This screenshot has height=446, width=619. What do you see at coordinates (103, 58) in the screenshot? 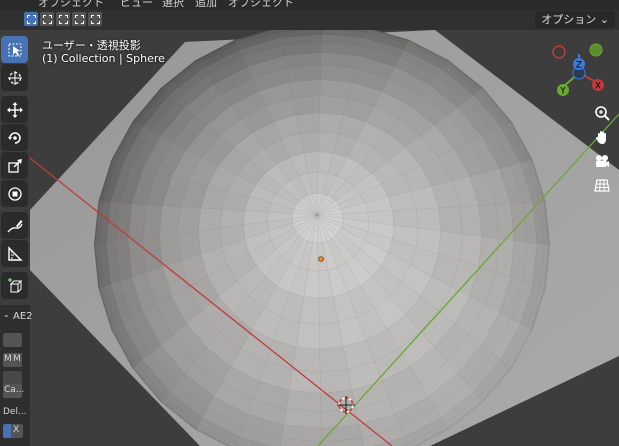
I see `collection-object-label: (1) Collection | Sphere` at bounding box center [103, 58].